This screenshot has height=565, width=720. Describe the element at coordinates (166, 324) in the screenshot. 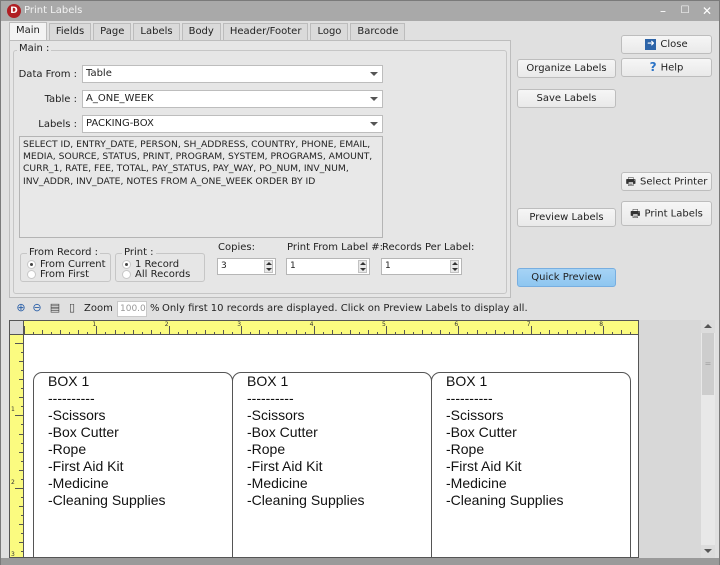

I see `ruler-number: 2` at that location.